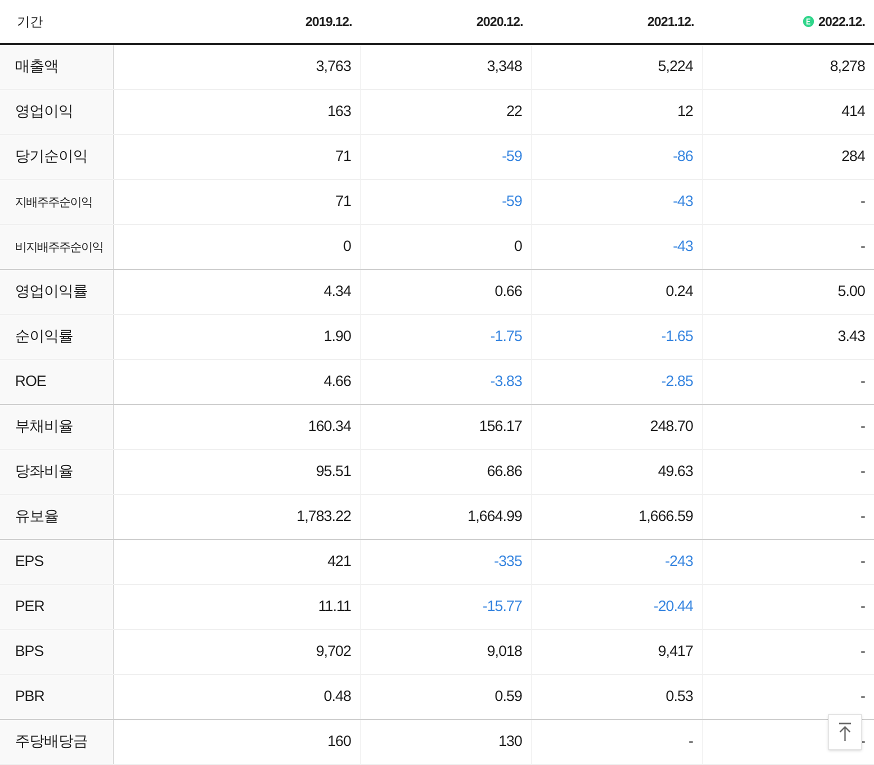 The image size is (874, 765). I want to click on column-header: 2020.12., so click(499, 21).